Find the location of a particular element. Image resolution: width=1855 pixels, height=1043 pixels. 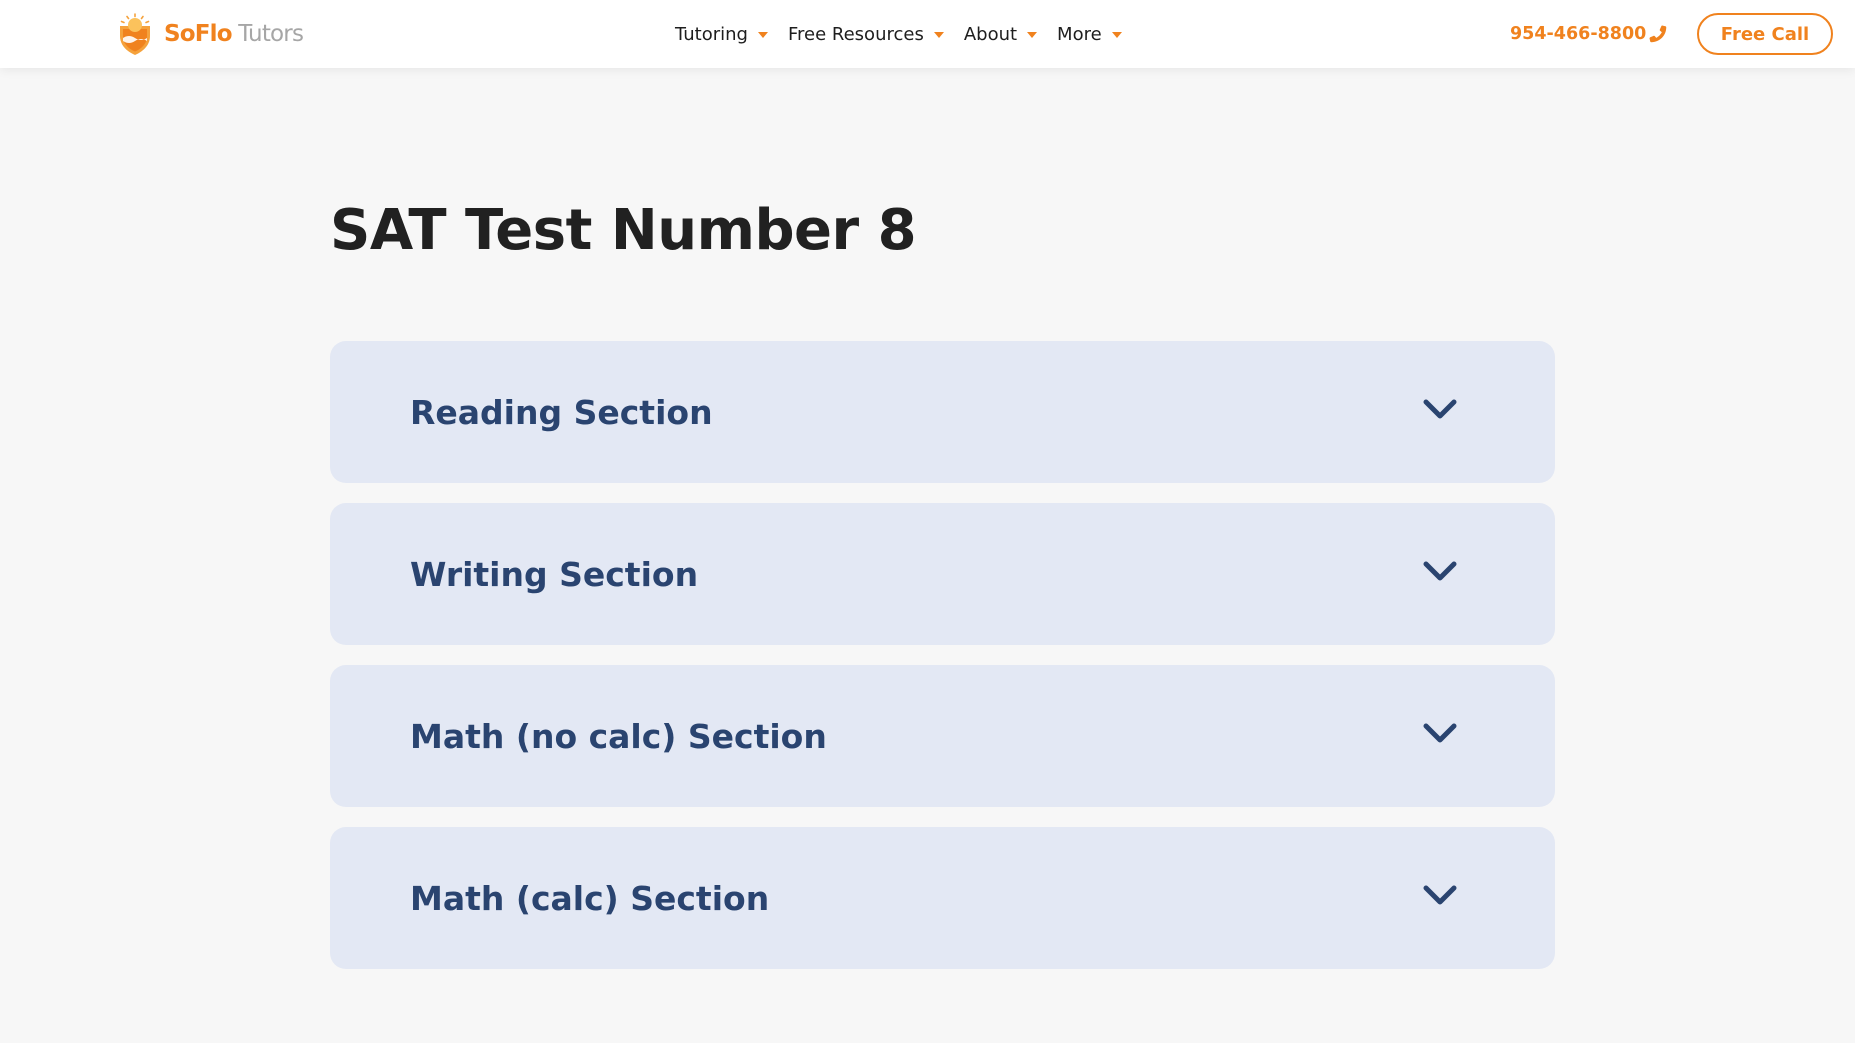

phone-link: 954-466-8800 is located at coordinates (1589, 34).